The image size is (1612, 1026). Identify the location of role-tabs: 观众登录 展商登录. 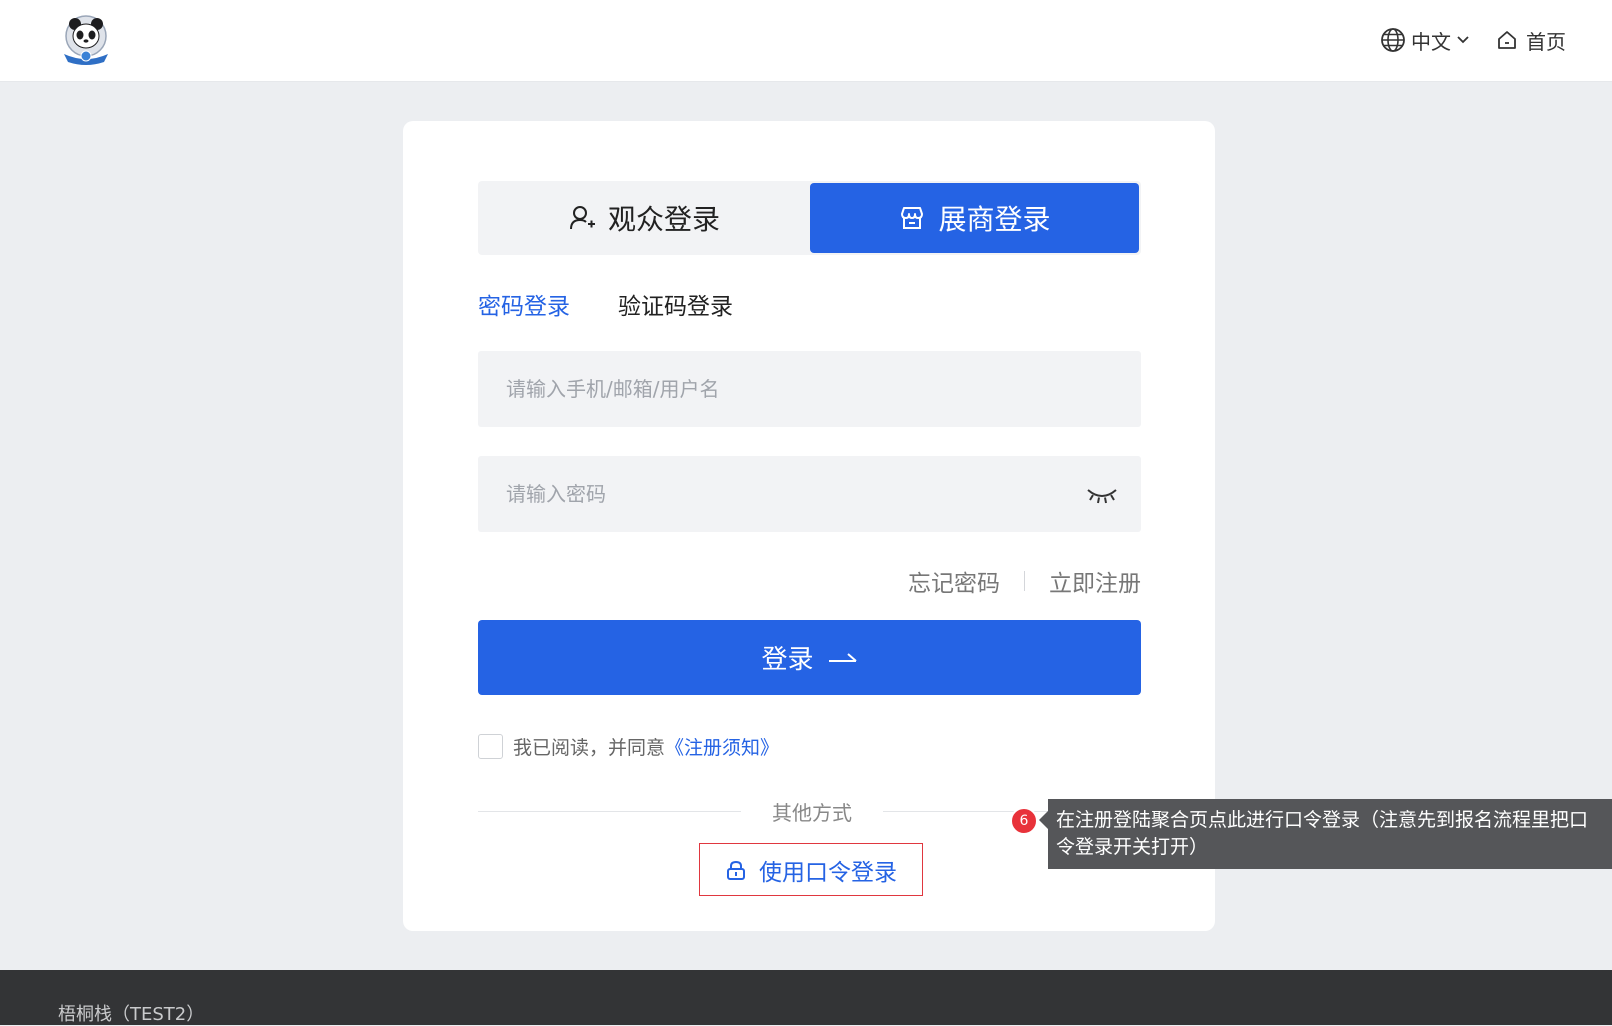
(809, 218).